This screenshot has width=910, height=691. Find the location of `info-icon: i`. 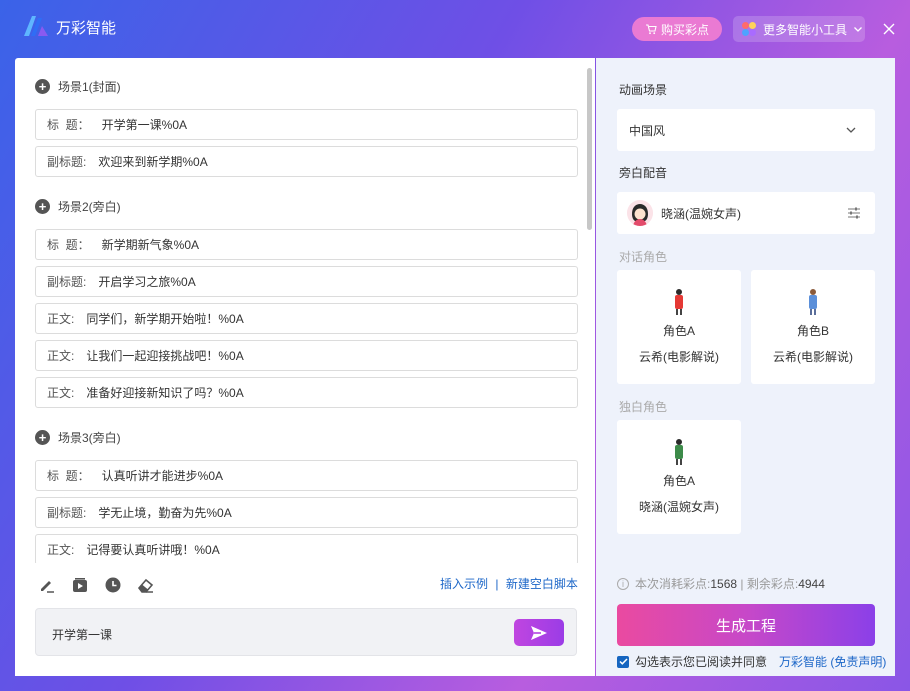

info-icon: i is located at coordinates (623, 583).